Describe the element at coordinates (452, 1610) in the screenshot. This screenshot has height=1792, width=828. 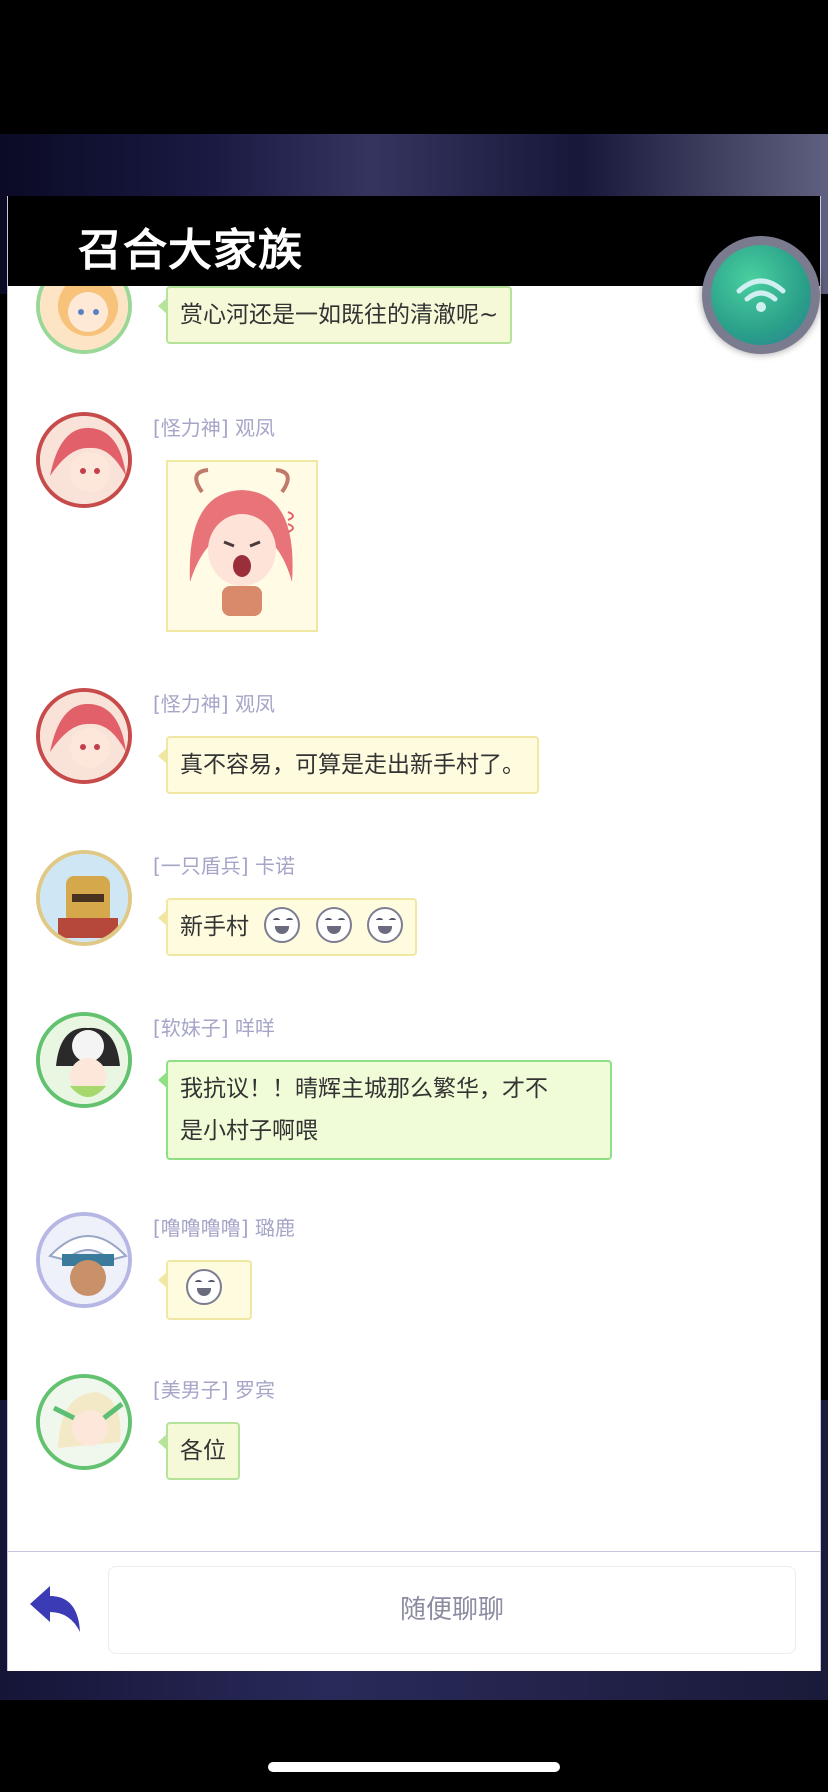
I see `chat-input-field: 随便聊聊` at that location.